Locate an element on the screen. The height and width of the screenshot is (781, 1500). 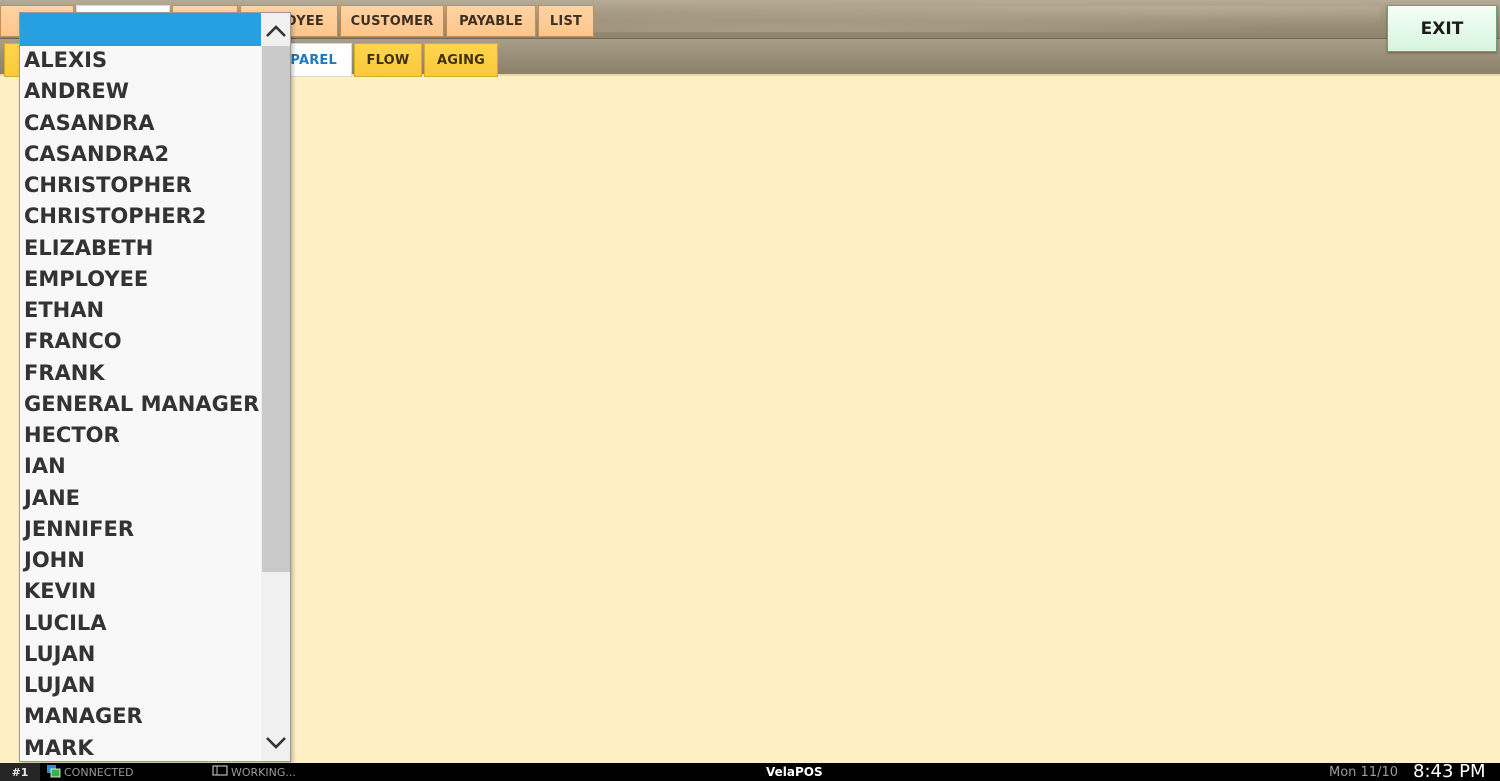
dropdown-scrollbar is located at coordinates (275, 387).